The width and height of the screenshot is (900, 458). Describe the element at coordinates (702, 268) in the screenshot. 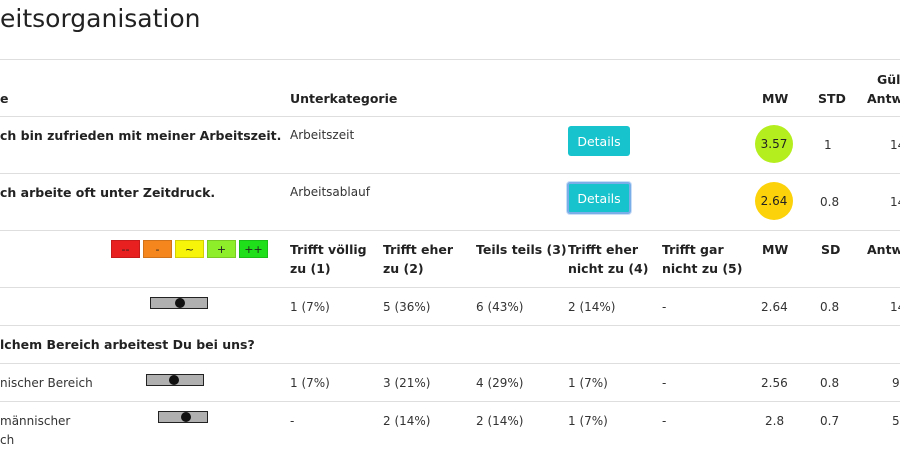

I see `header-trifft-gar-nicht-sub: nicht zu (5)` at that location.